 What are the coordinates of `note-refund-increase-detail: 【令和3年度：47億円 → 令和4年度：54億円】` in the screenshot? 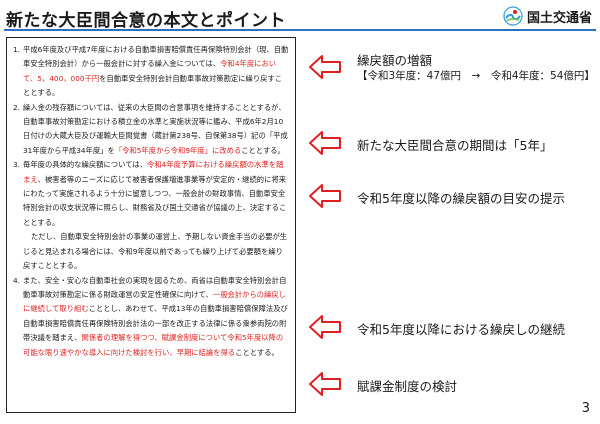 It's located at (476, 76).